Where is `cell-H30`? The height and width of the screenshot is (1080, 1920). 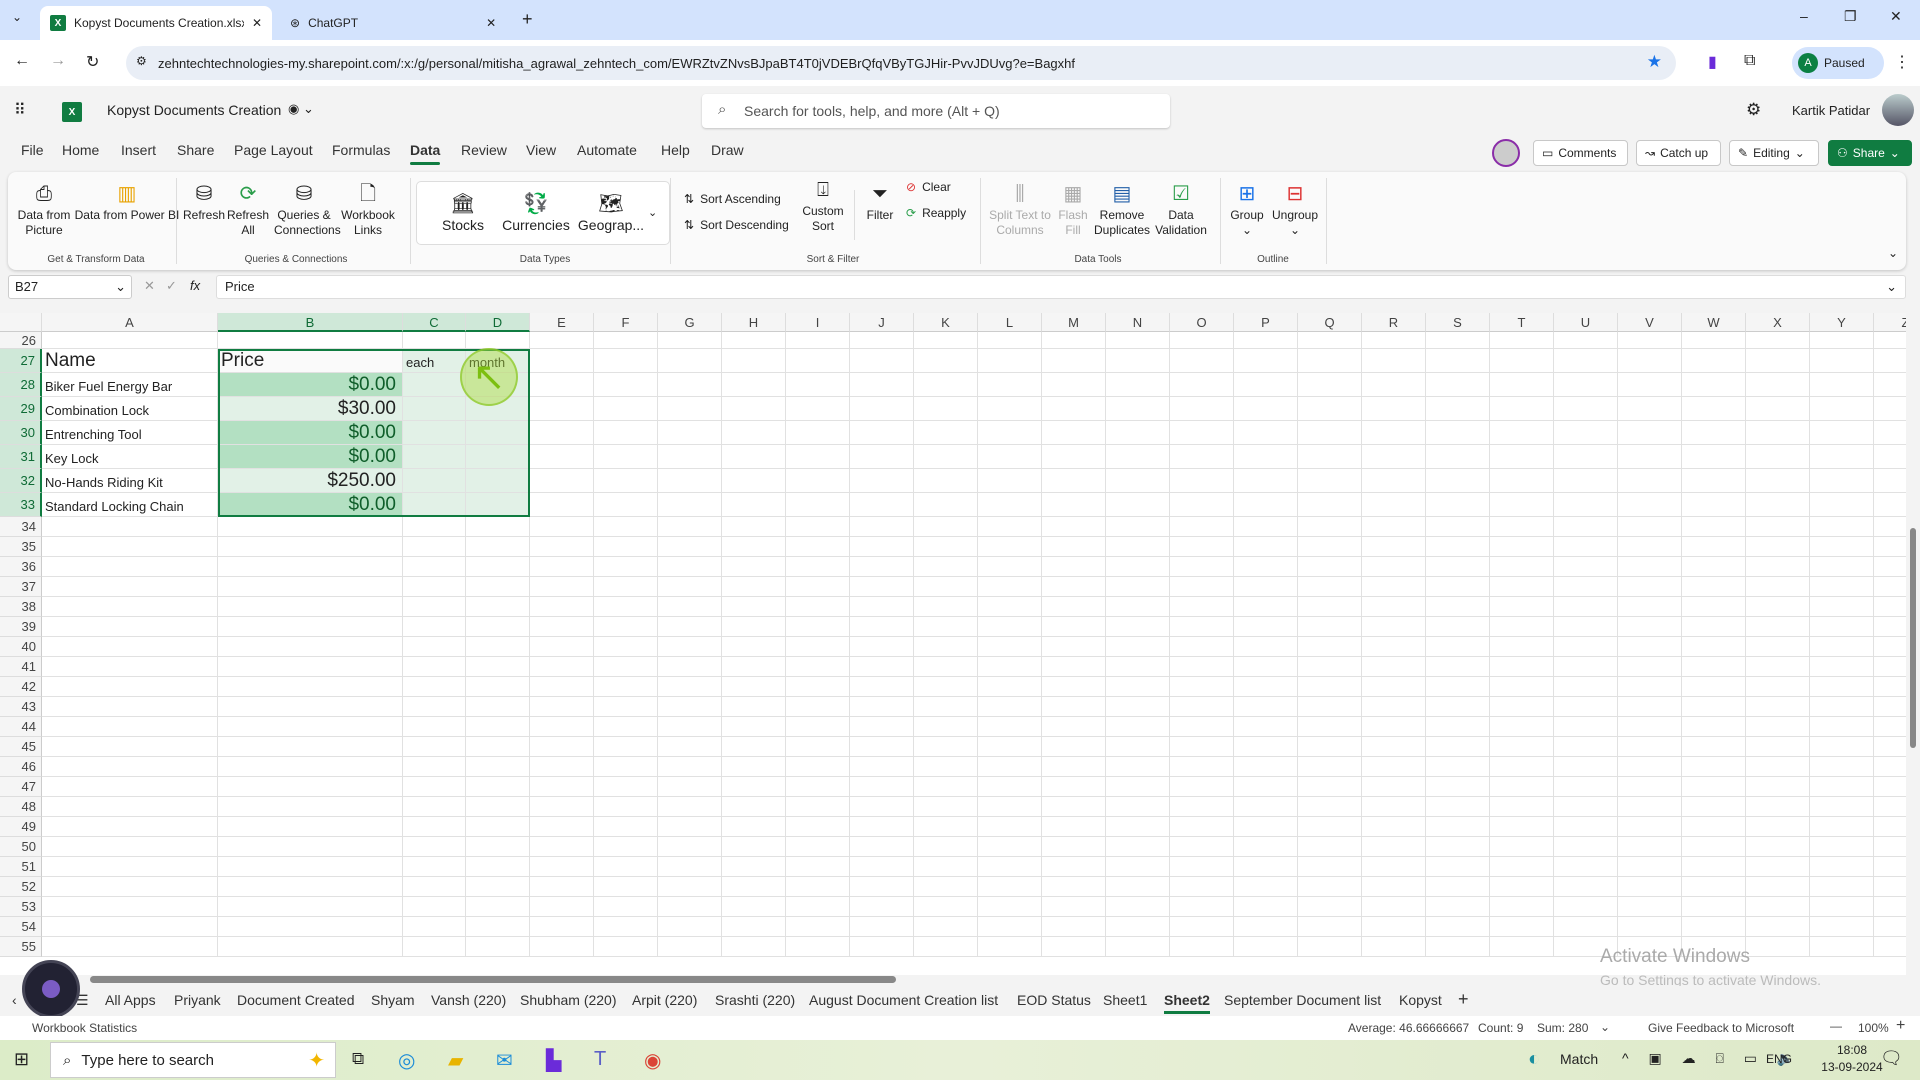 cell-H30 is located at coordinates (754, 433).